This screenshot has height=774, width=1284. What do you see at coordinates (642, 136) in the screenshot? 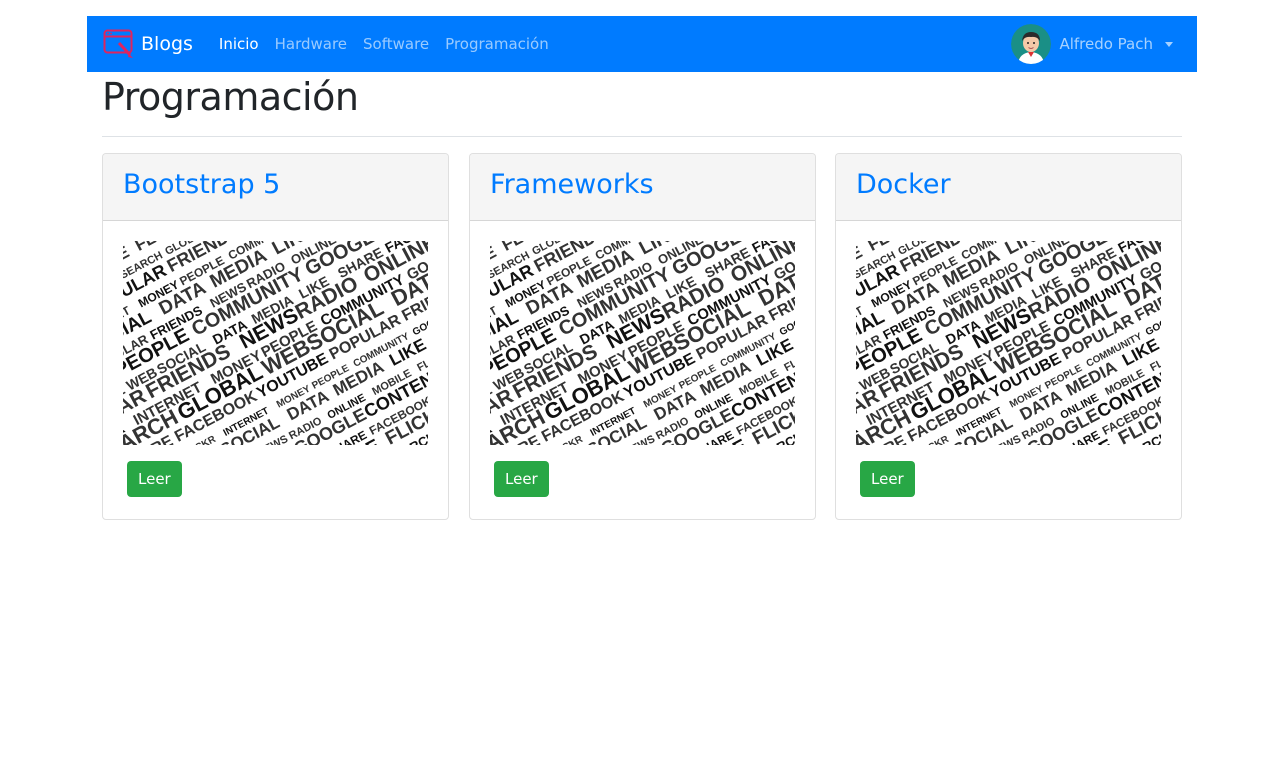
I see `title-divider` at bounding box center [642, 136].